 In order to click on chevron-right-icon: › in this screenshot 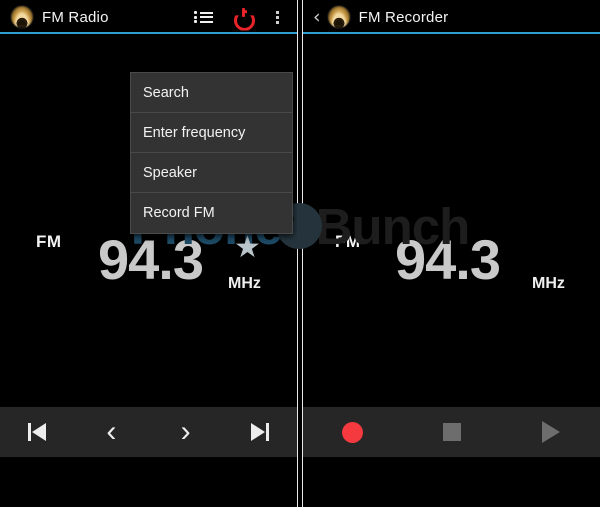, I will do `click(185, 431)`.